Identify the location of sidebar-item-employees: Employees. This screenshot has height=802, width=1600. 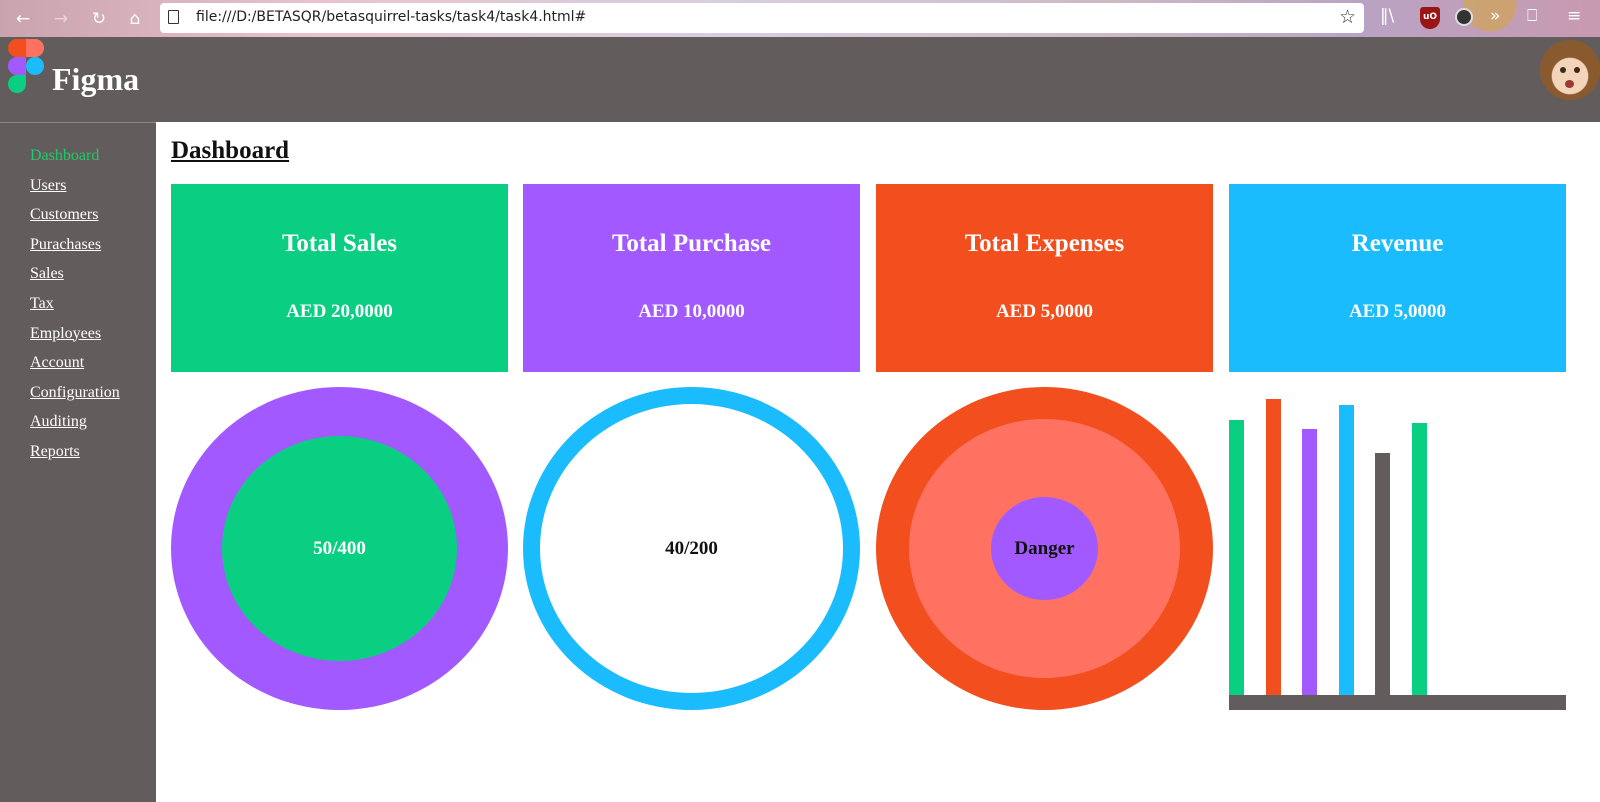
(65, 333).